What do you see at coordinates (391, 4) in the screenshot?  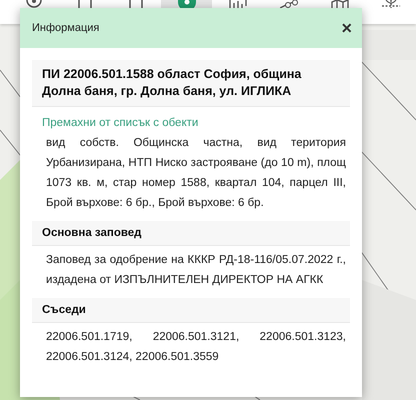 I see `crosshair-icon` at bounding box center [391, 4].